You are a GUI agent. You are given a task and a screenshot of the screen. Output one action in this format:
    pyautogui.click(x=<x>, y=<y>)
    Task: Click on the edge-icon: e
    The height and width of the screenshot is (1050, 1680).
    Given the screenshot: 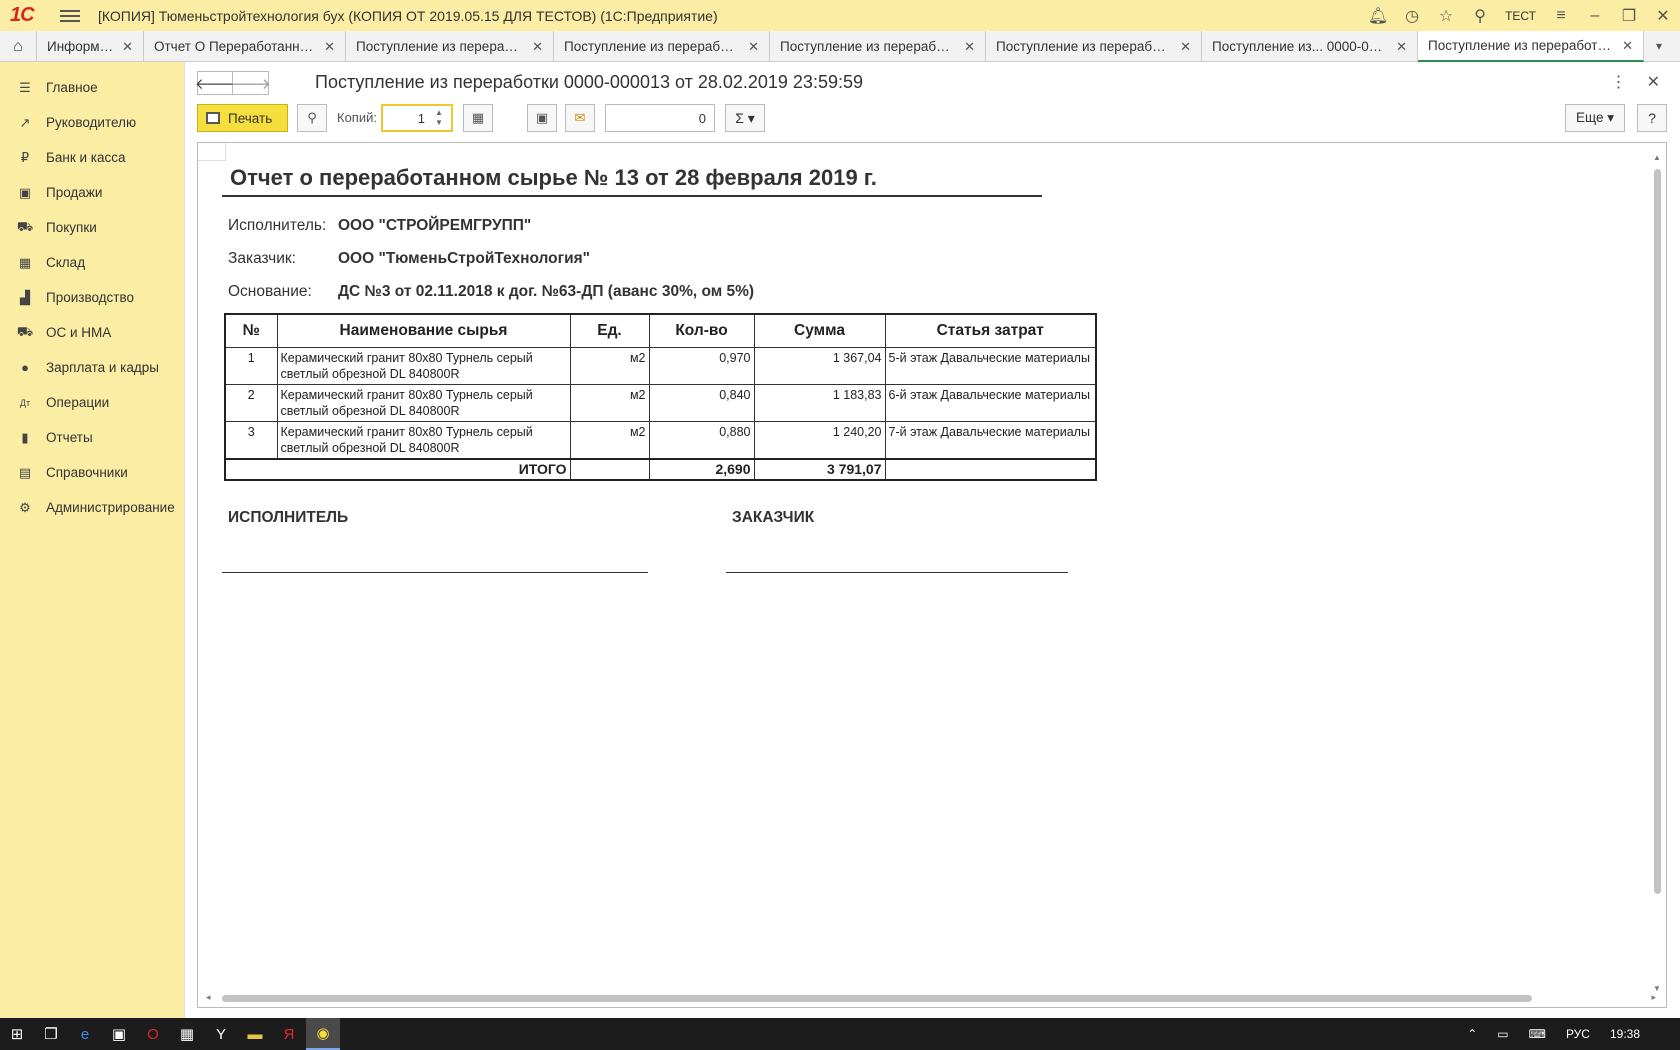 What is the action you would take?
    pyautogui.click(x=85, y=1034)
    